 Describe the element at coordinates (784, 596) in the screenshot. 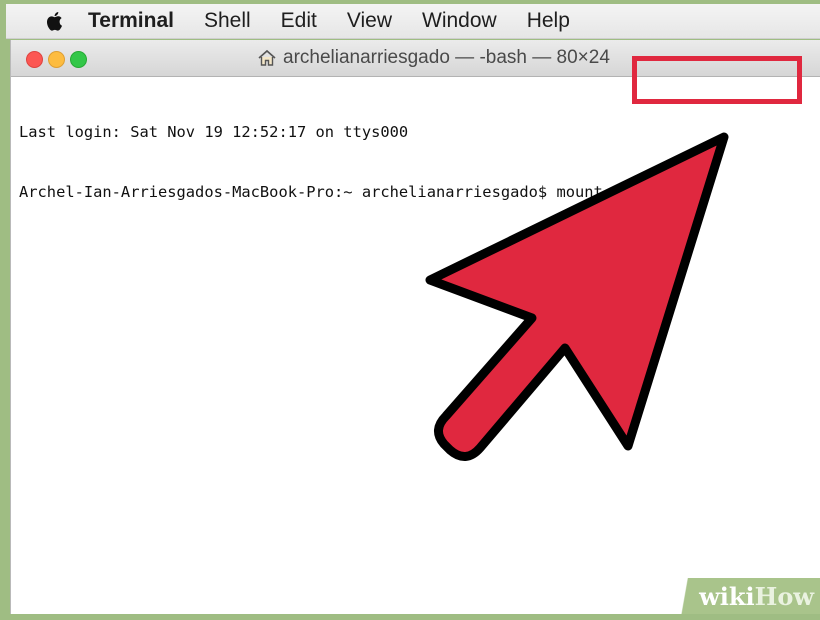

I see `watermark-how: How` at that location.